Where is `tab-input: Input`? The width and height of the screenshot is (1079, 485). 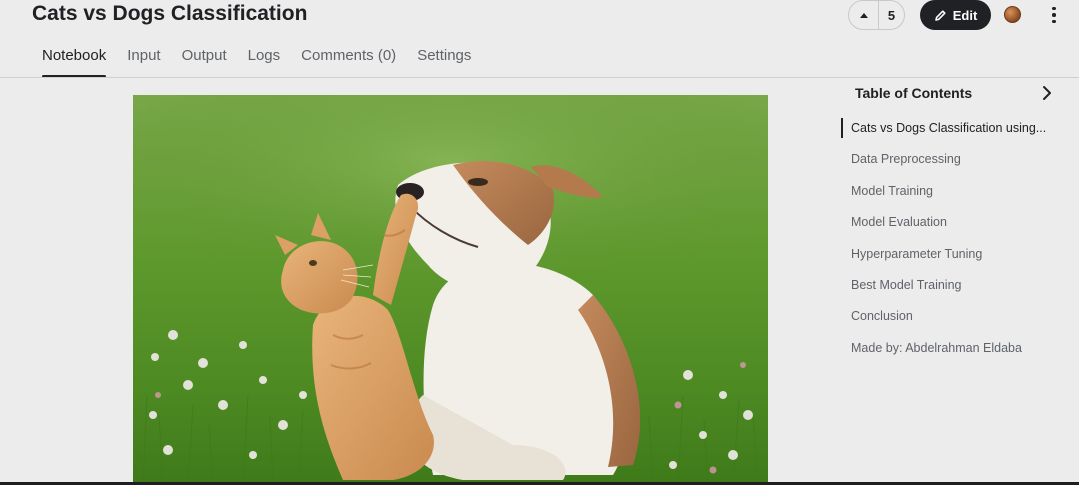
tab-input: Input is located at coordinates (143, 62).